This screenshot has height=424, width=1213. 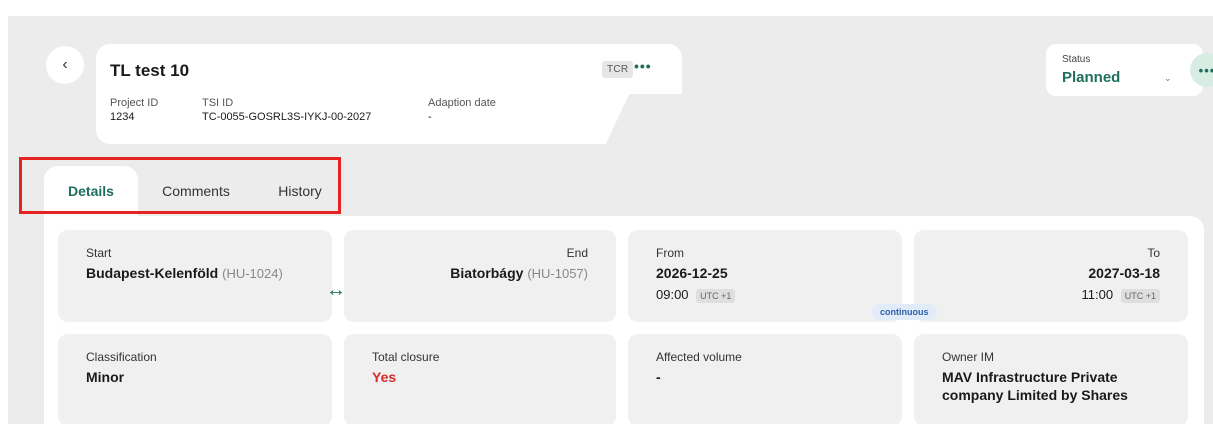 I want to click on type-badge: TCR, so click(x=618, y=69).